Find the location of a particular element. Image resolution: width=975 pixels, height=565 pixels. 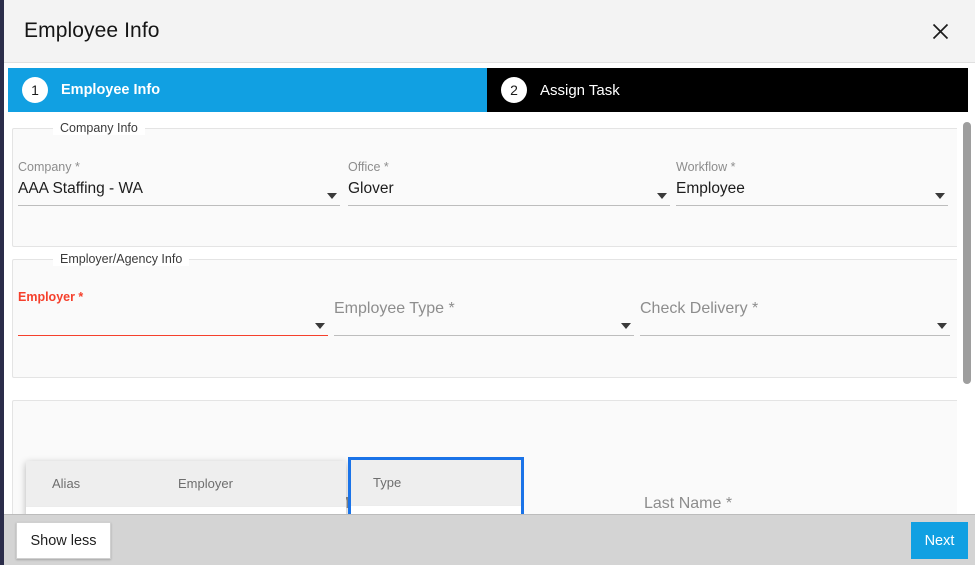

page-title: Employee Info is located at coordinates (92, 30).